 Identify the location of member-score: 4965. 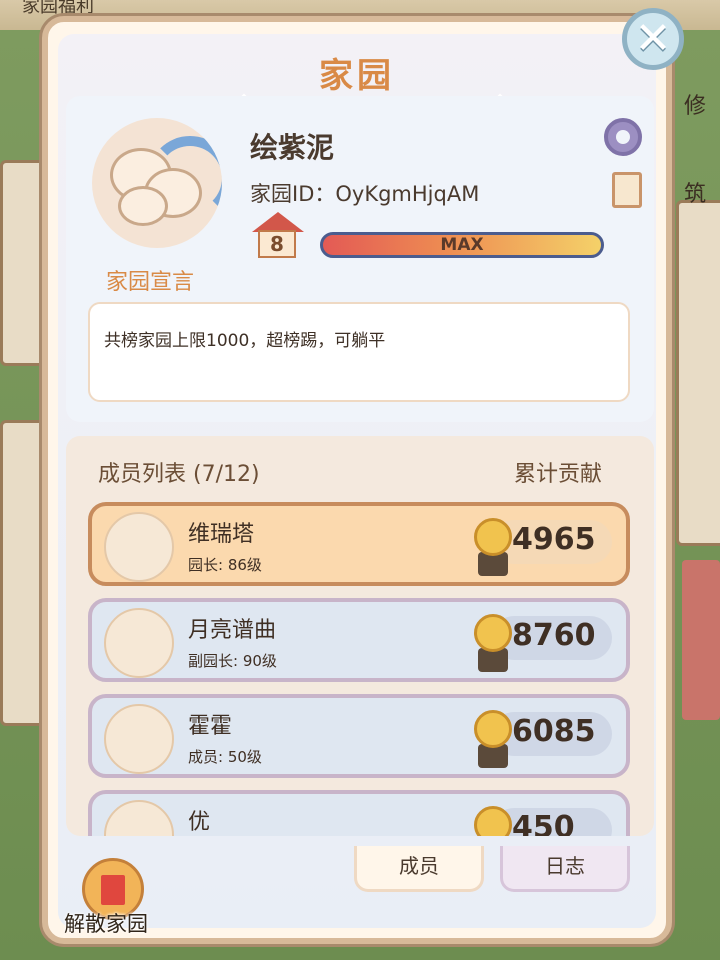
(554, 539).